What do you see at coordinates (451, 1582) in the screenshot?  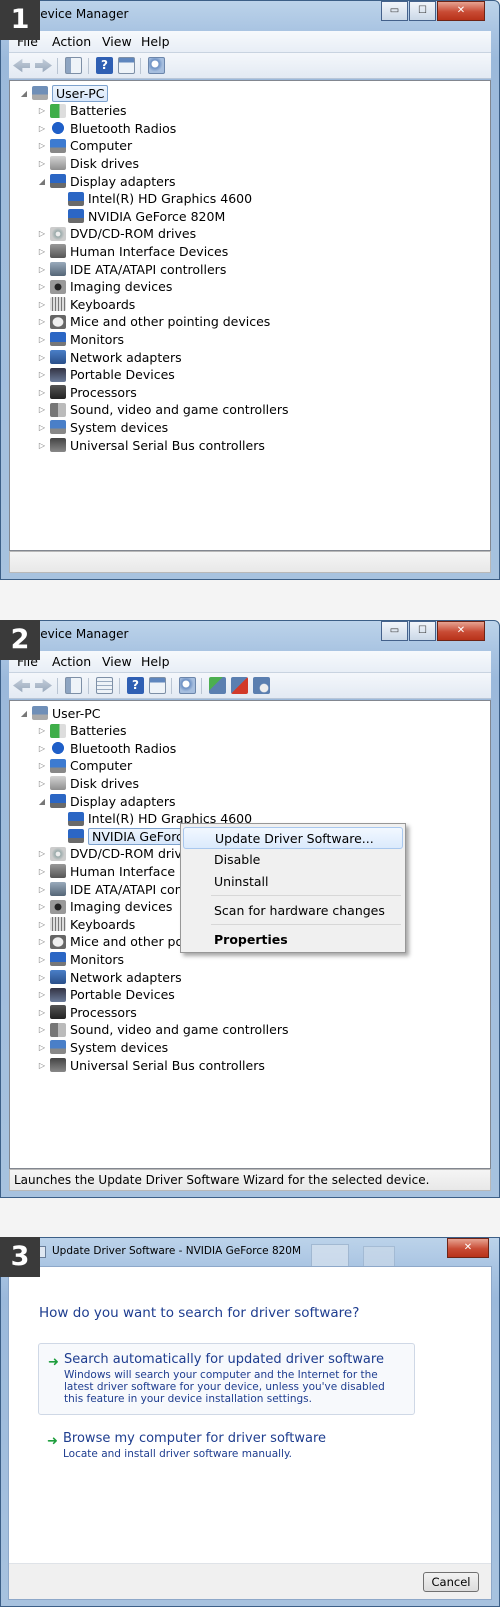 I see `cancel-button: Cancel` at bounding box center [451, 1582].